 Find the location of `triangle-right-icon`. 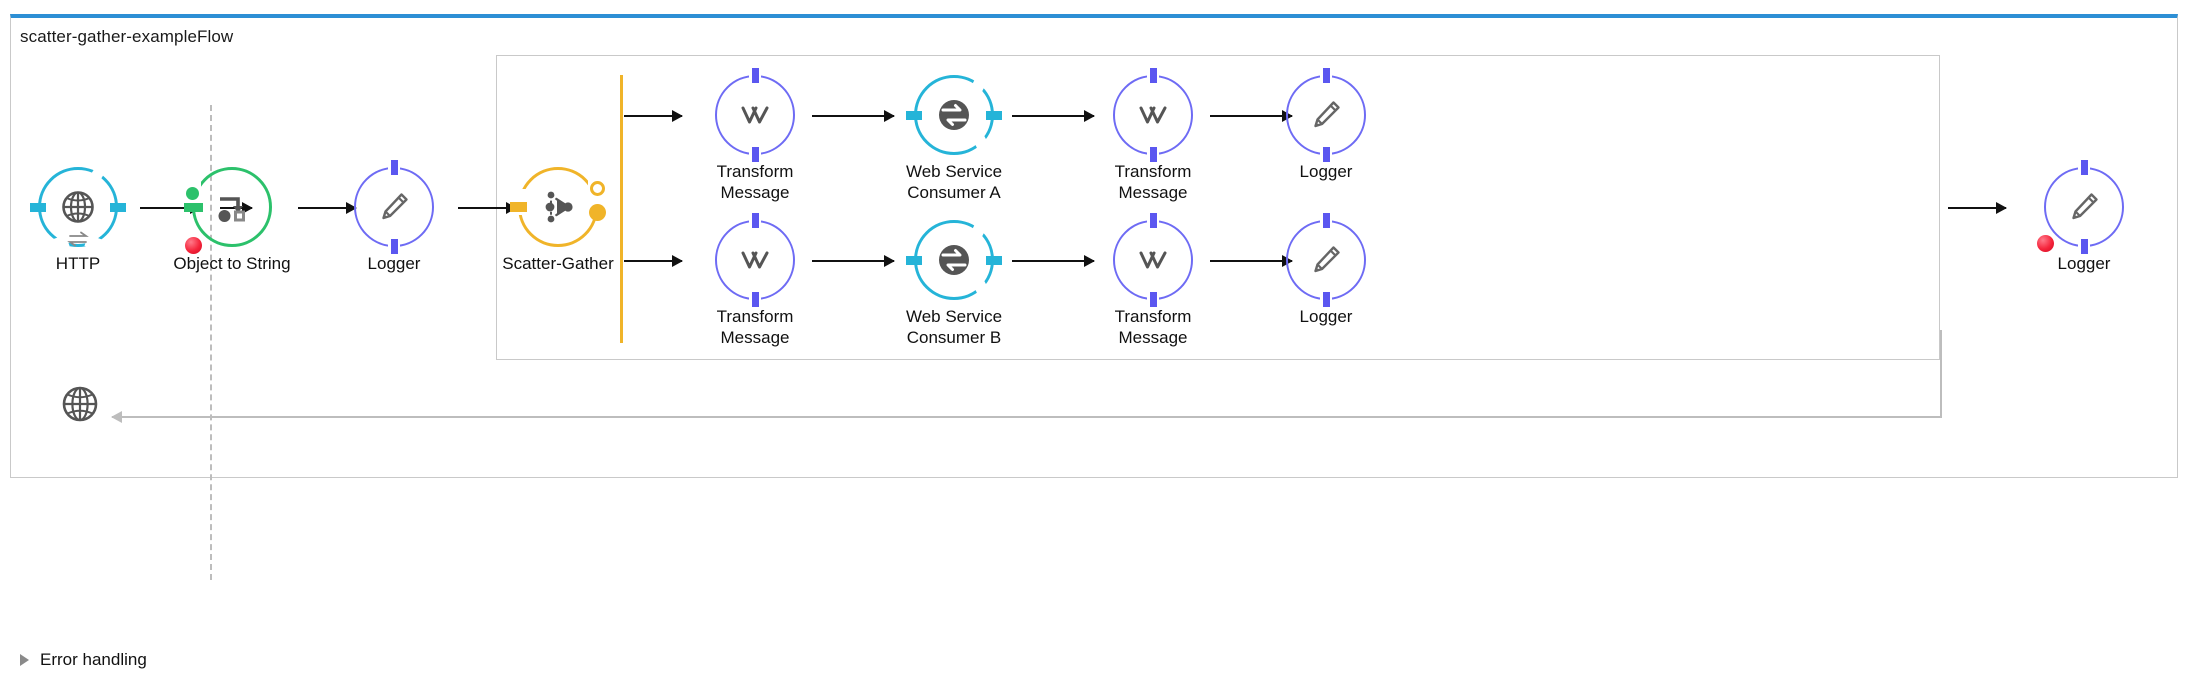

triangle-right-icon is located at coordinates (24, 660).